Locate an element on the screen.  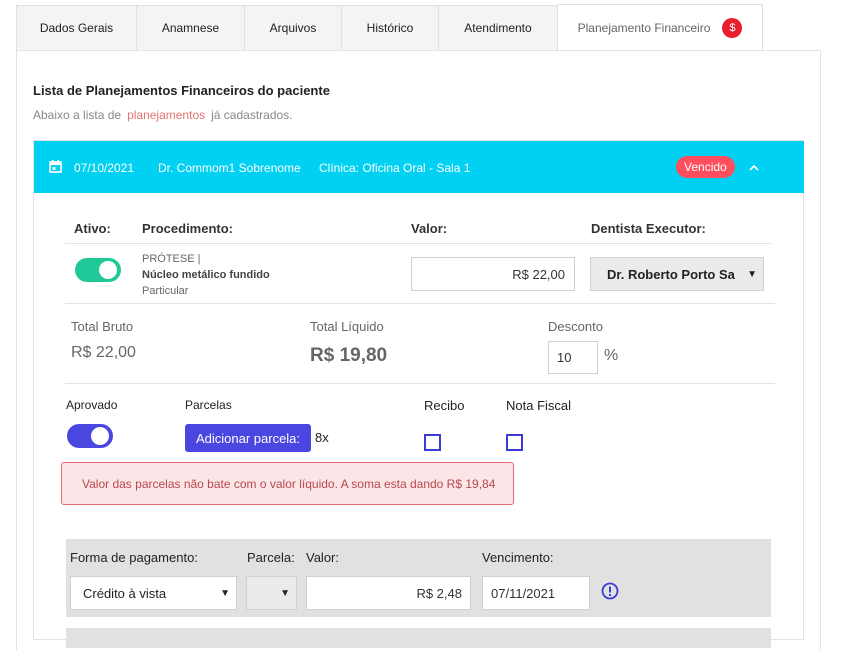
tab-label: Anamnese is located at coordinates (190, 28).